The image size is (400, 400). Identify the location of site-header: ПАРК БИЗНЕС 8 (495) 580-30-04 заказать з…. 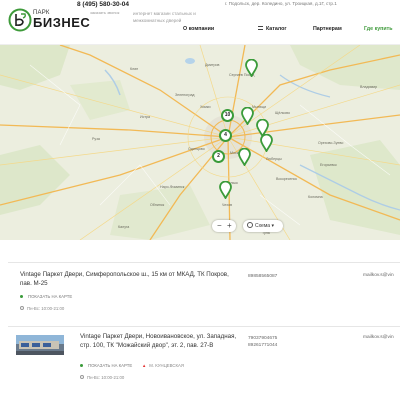
(200, 22).